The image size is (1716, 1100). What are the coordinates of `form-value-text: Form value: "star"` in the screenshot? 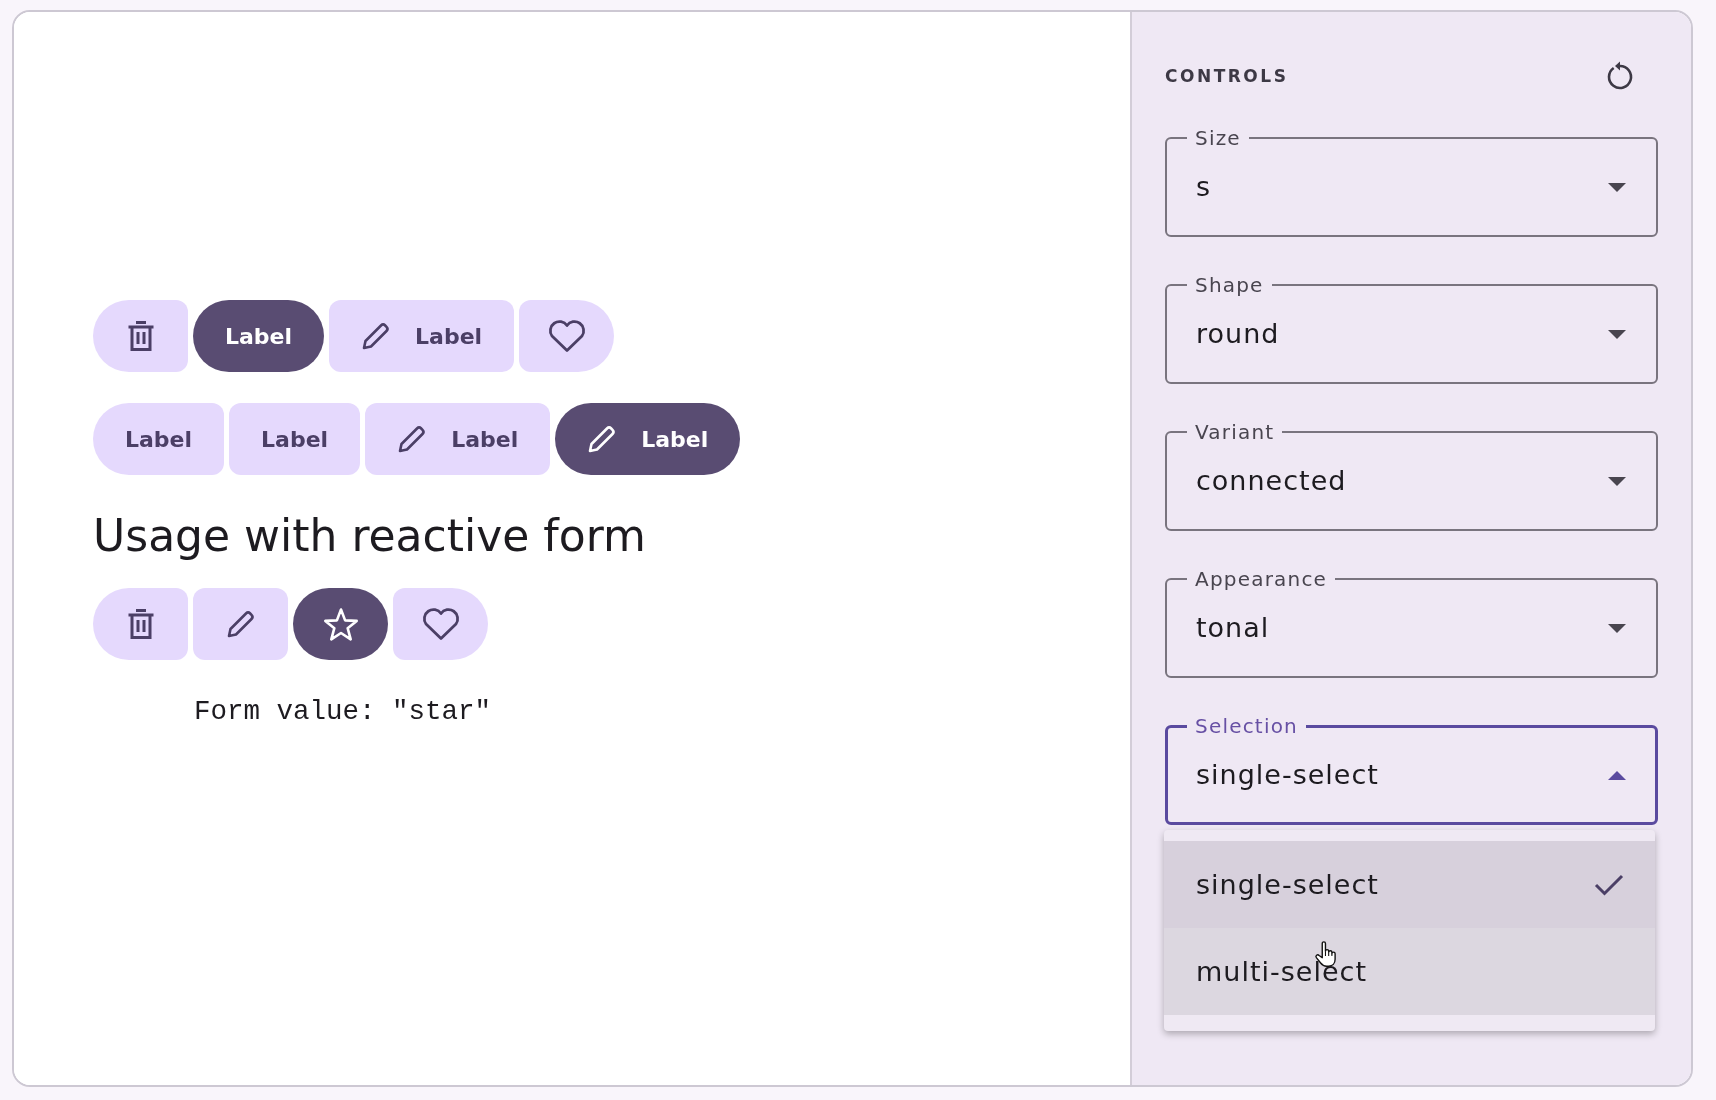 It's located at (343, 712).